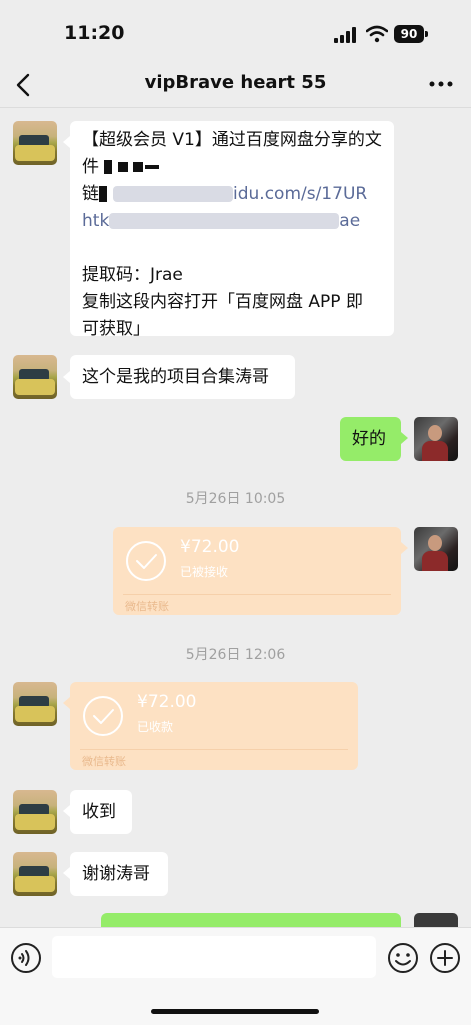 Image resolution: width=471 pixels, height=1025 pixels. Describe the element at coordinates (214, 726) in the screenshot. I see `transfer-received-card: ¥72.00 已收款 微信转账` at that location.